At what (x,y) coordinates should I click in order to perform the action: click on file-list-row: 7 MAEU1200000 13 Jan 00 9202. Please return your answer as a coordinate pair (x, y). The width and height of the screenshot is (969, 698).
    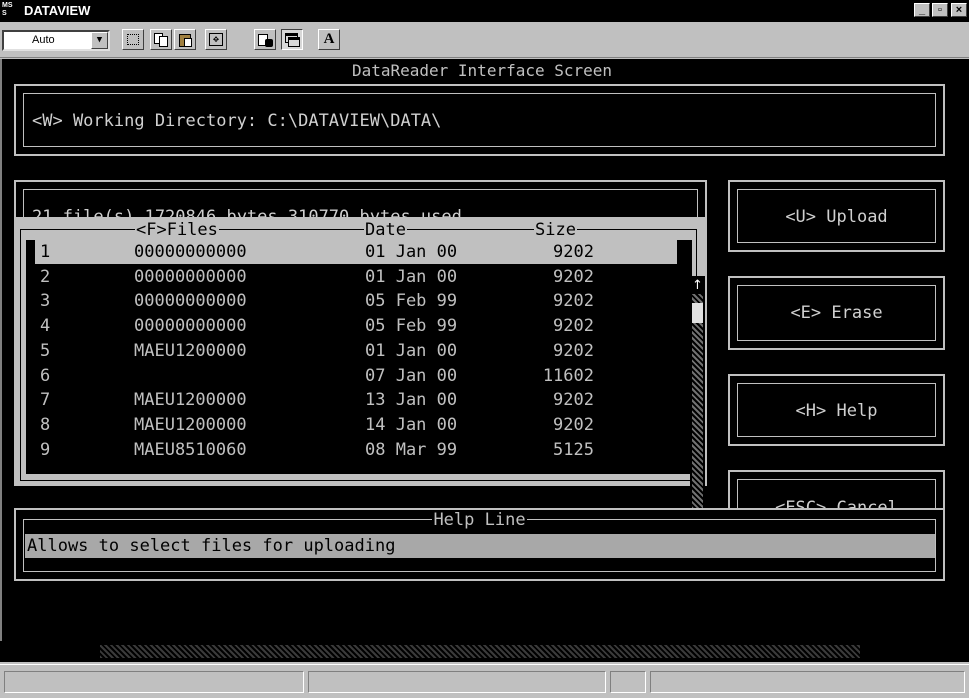
    Looking at the image, I should click on (359, 400).